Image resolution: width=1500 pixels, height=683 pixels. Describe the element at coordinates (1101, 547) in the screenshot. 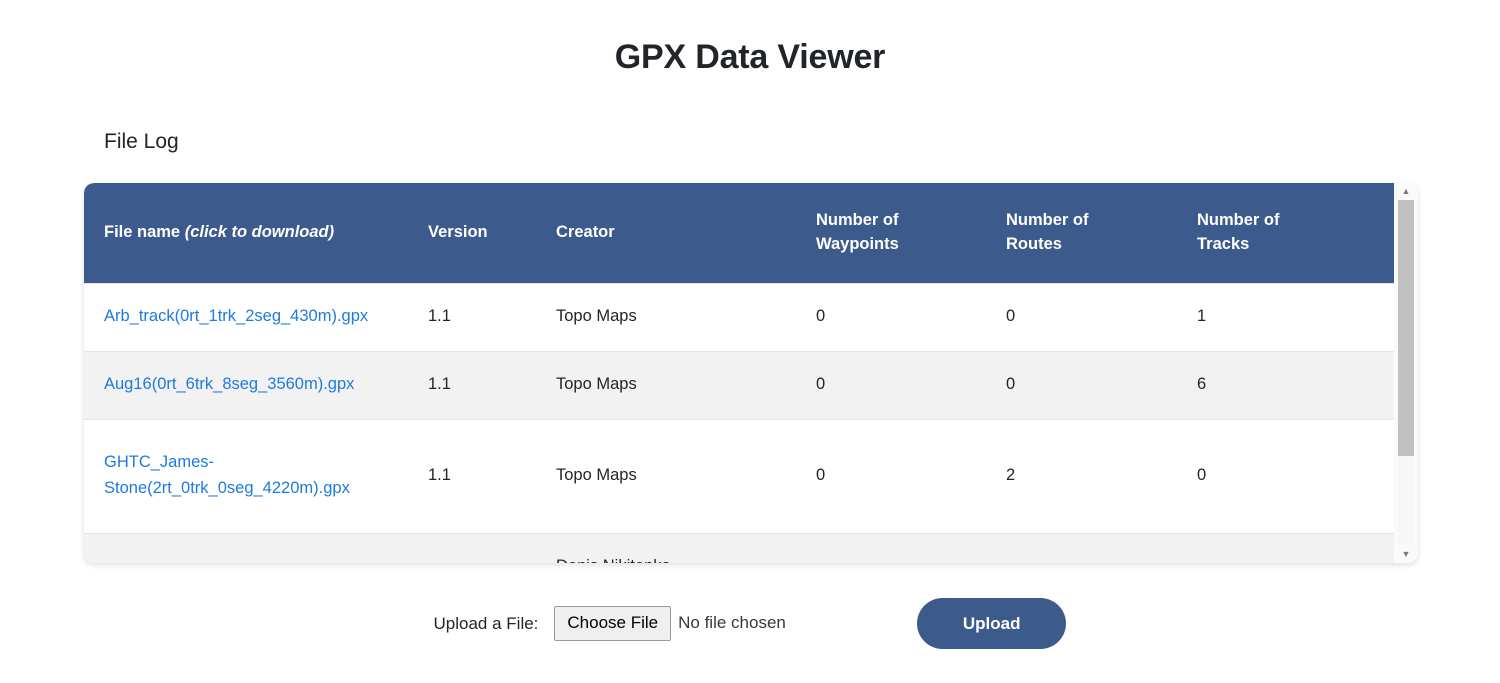

I see `cell-routes` at that location.